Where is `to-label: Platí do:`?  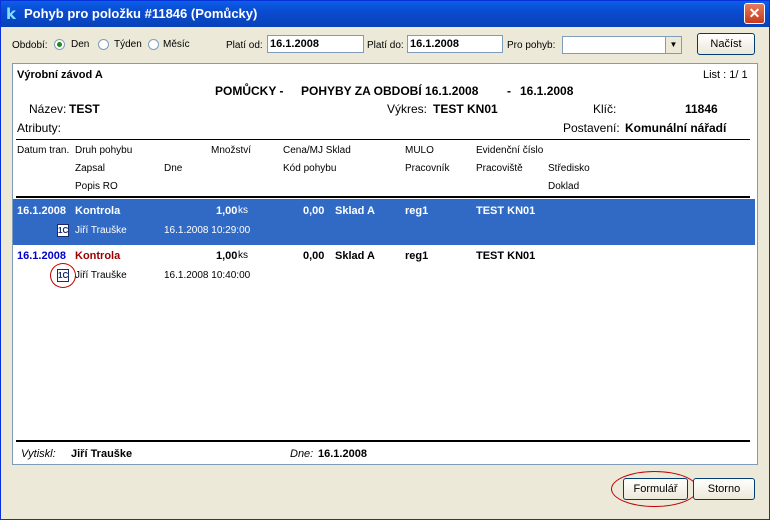 to-label: Platí do: is located at coordinates (385, 45).